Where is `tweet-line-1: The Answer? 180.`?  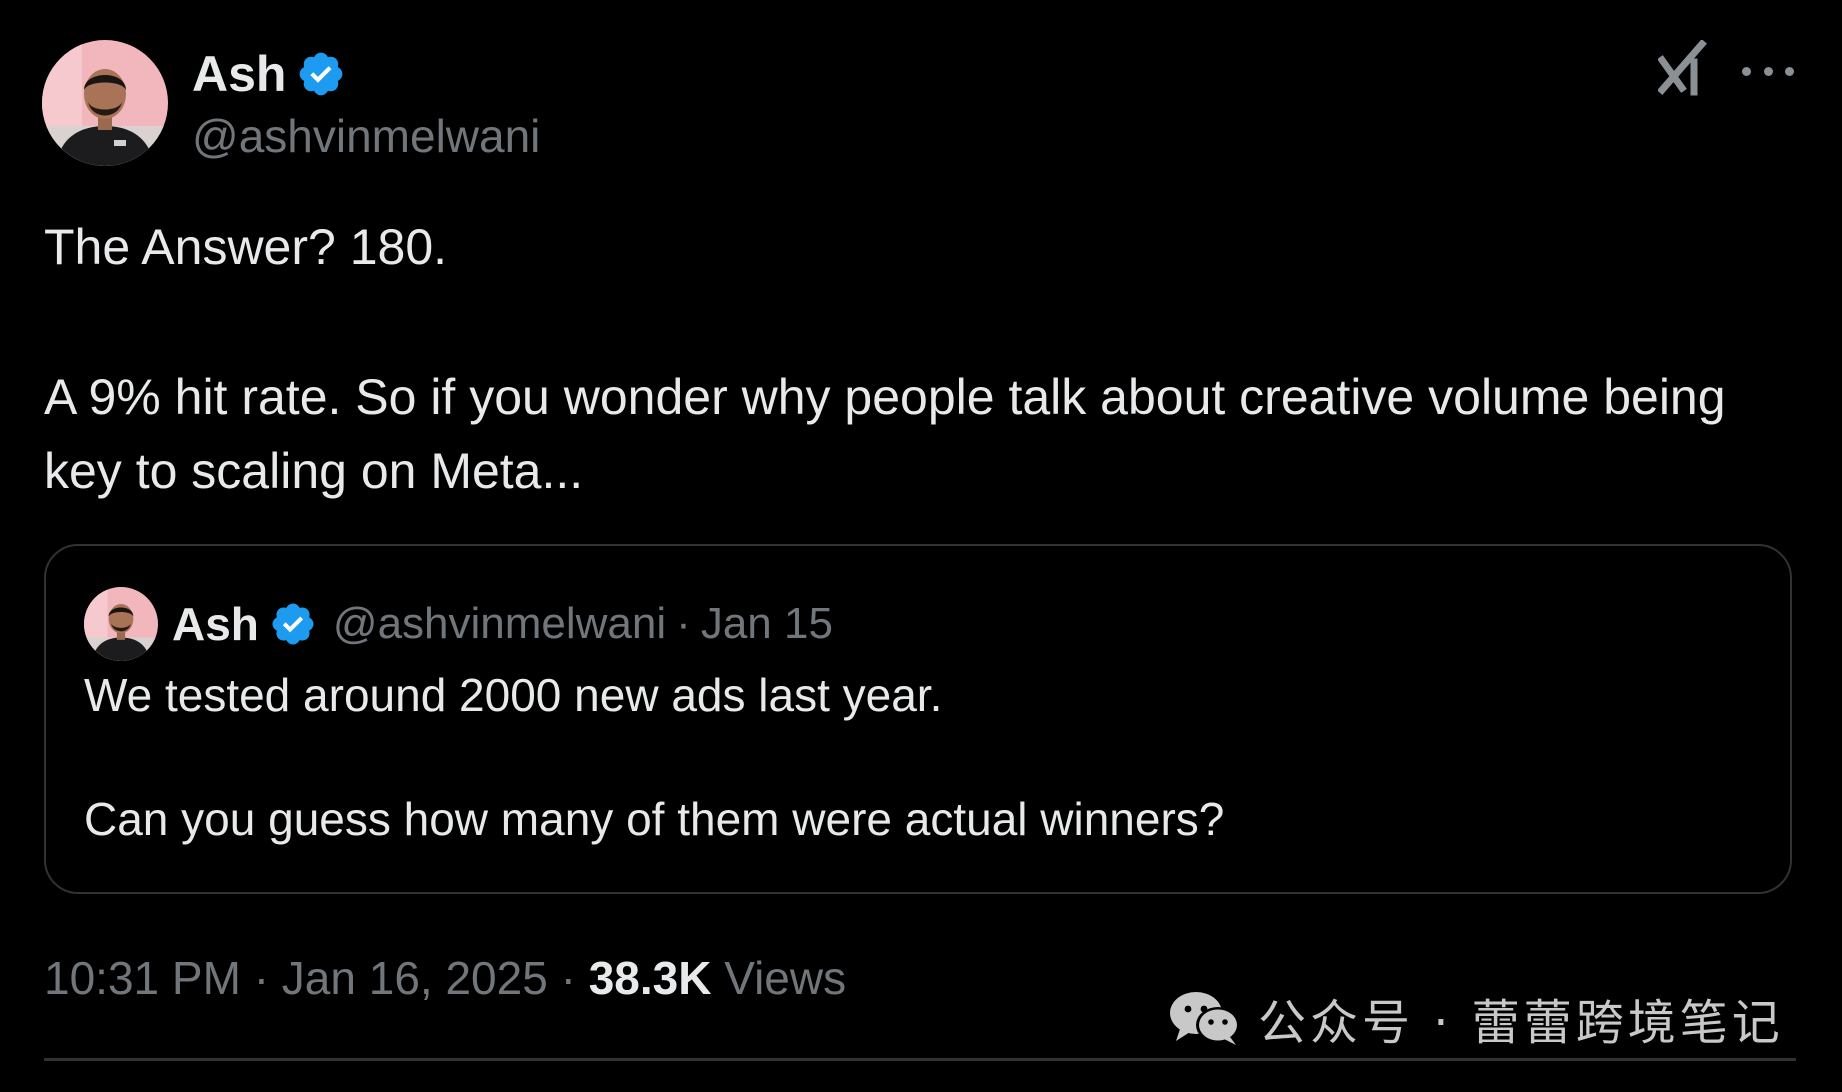 tweet-line-1: The Answer? 180. is located at coordinates (246, 247).